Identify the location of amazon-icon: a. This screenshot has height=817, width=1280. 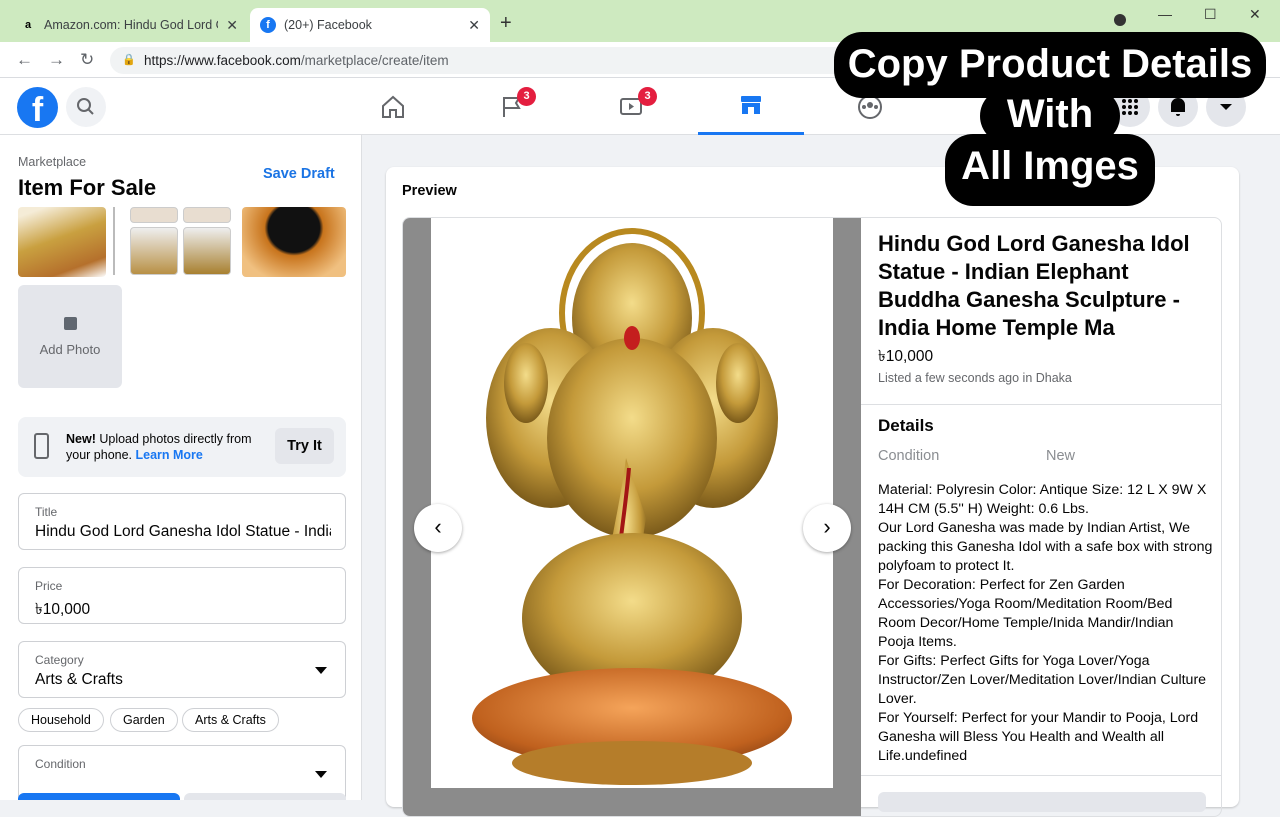
(28, 25).